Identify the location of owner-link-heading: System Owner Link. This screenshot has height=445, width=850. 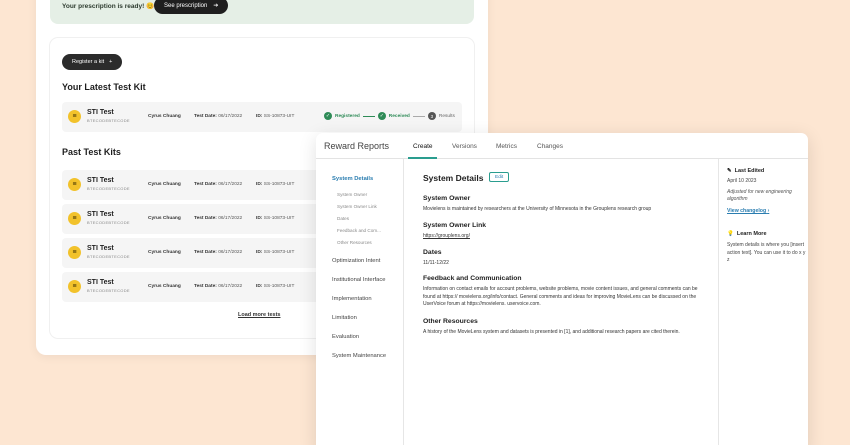
(455, 225).